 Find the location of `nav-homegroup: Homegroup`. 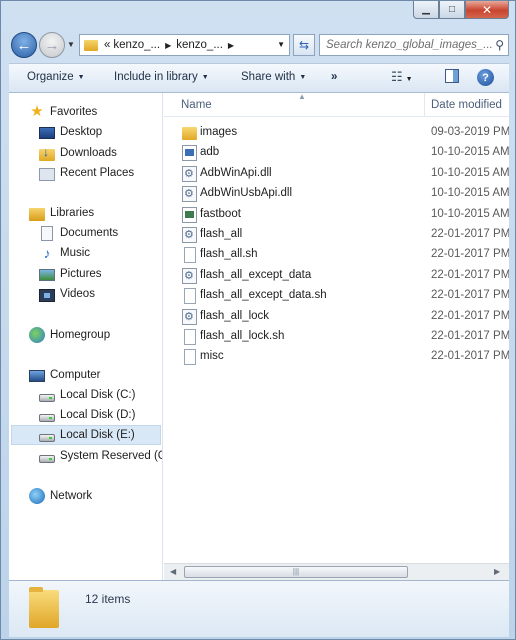

nav-homegroup: Homegroup is located at coordinates (69, 335).